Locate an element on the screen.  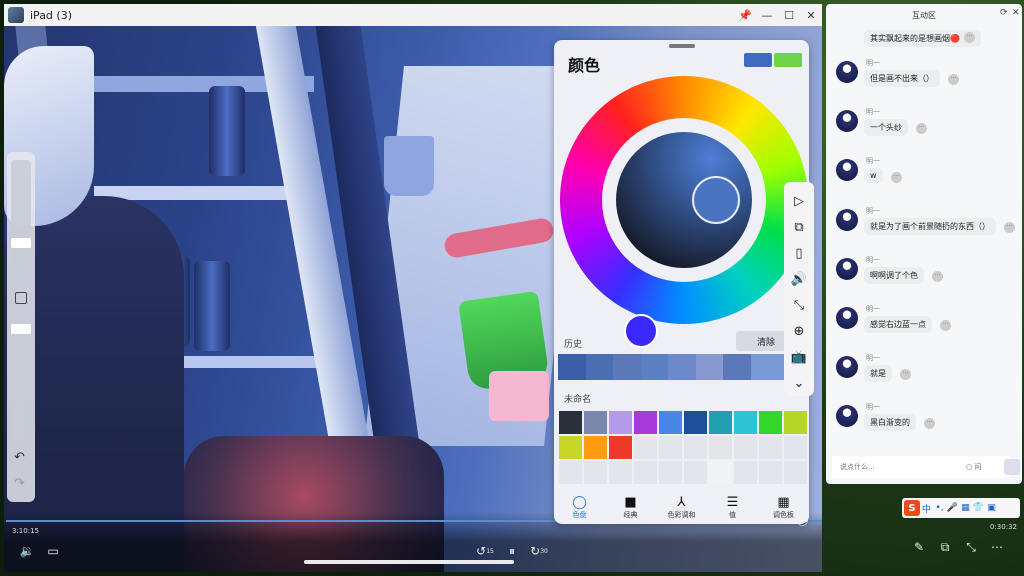
ime-item: 中 is located at coordinates (926, 508).